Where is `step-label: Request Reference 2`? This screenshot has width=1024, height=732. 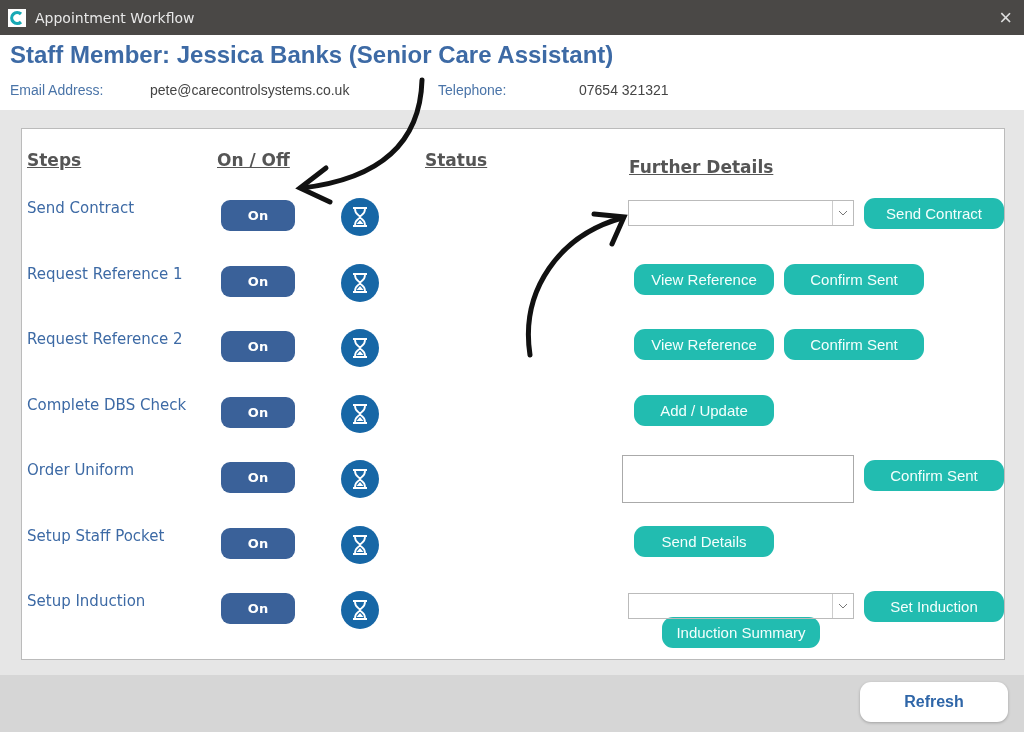
step-label: Request Reference 2 is located at coordinates (105, 338).